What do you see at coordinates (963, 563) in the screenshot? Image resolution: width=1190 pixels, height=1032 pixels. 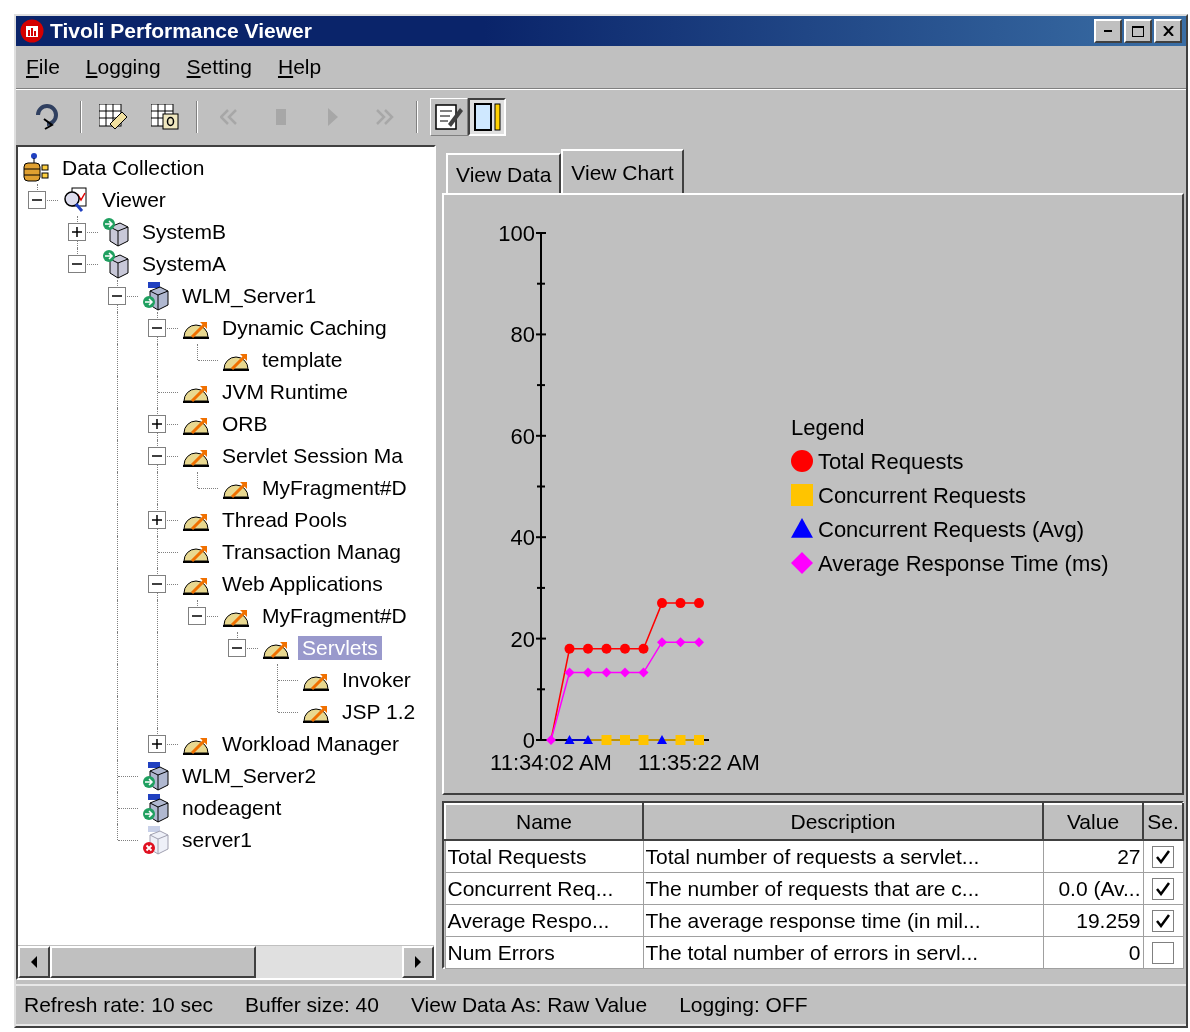 I see `legend-label: Average Response Time (ms)` at bounding box center [963, 563].